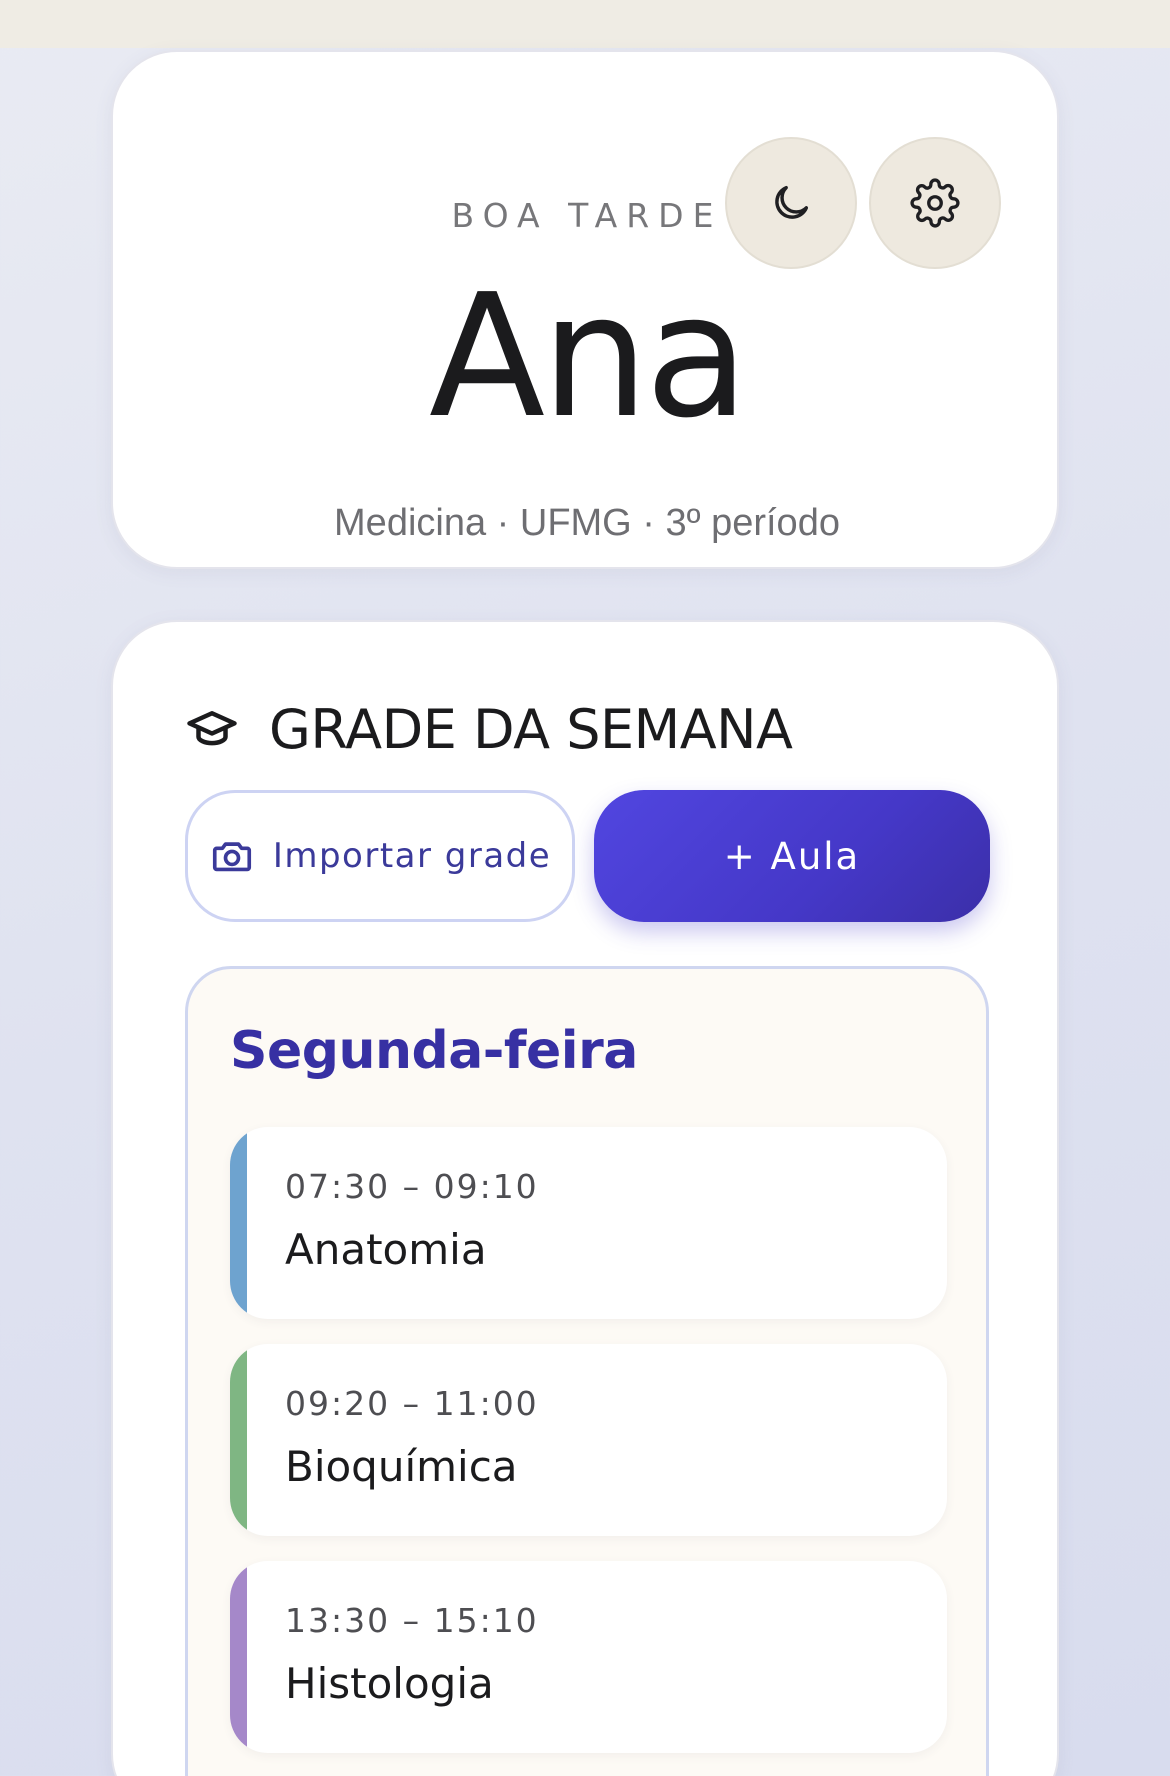  I want to click on add-class-button: + Aula, so click(792, 856).